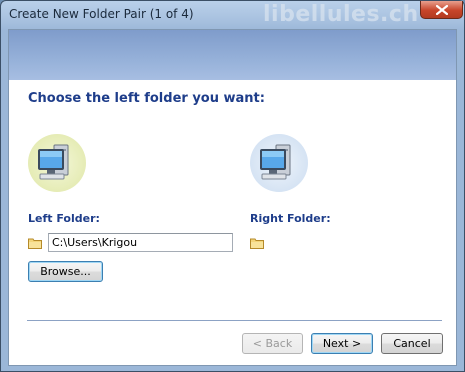 This screenshot has height=372, width=465. Describe the element at coordinates (140, 242) in the screenshot. I see `left-folder-path-input` at that location.